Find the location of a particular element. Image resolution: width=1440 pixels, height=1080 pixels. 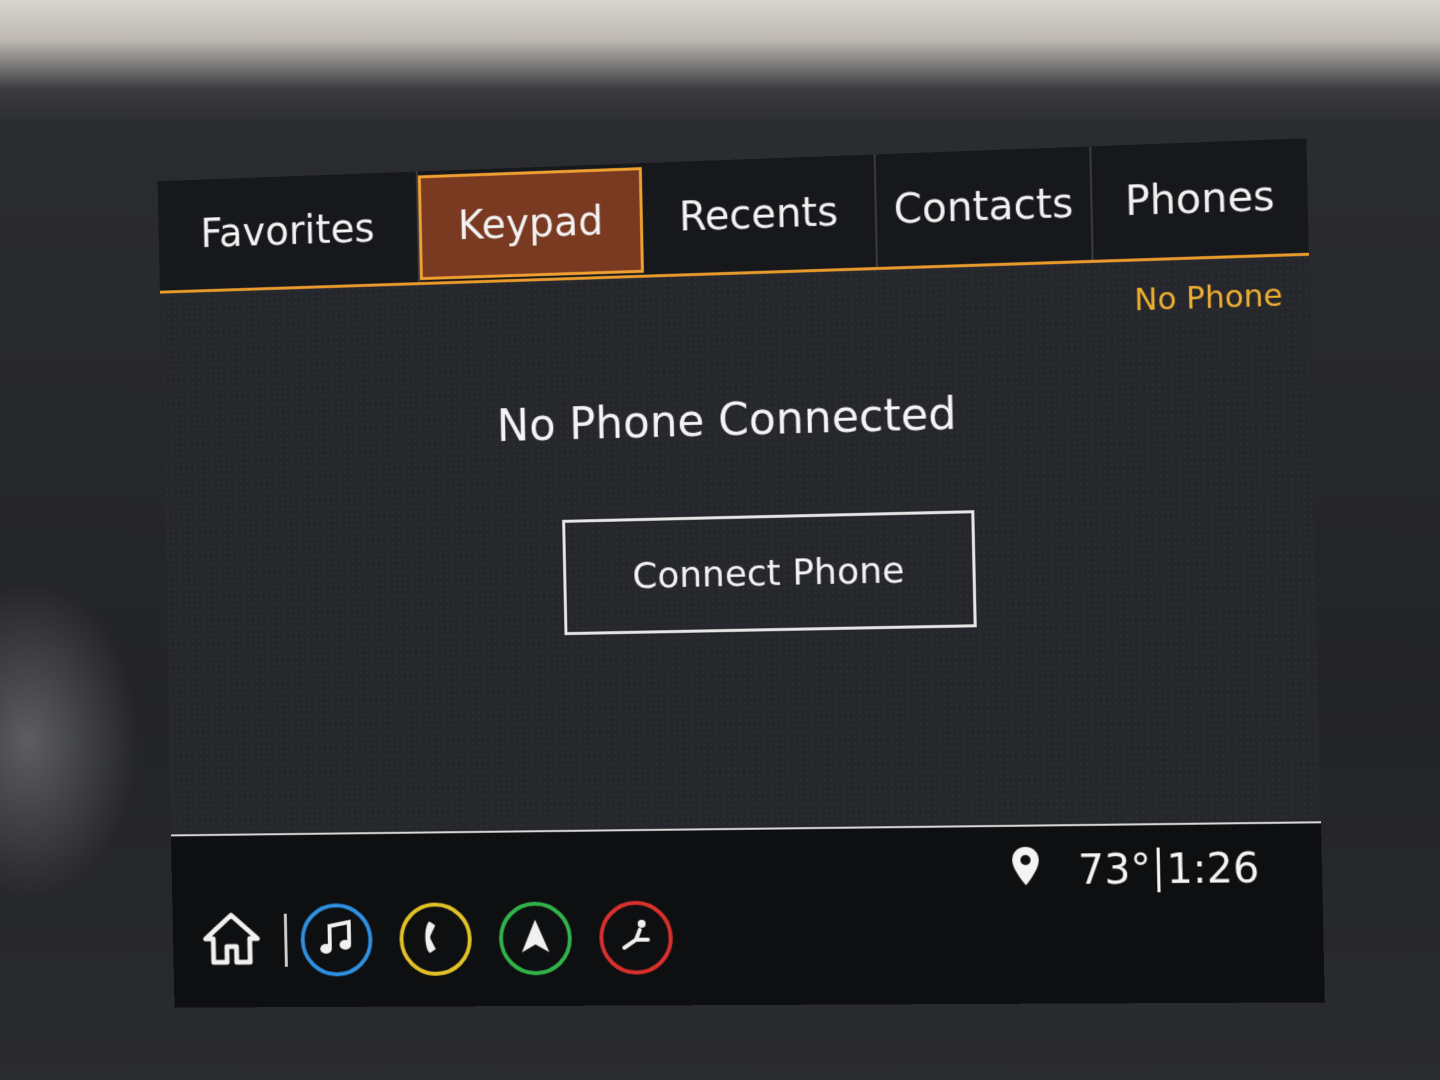

tab-recents: Recents is located at coordinates (760, 214).